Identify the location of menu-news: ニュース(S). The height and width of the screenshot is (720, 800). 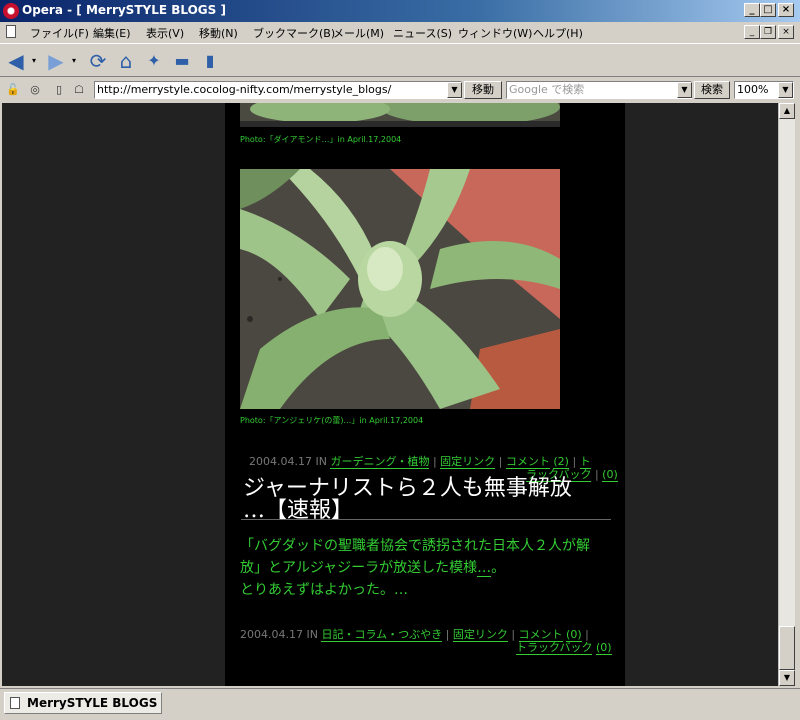
(422, 33).